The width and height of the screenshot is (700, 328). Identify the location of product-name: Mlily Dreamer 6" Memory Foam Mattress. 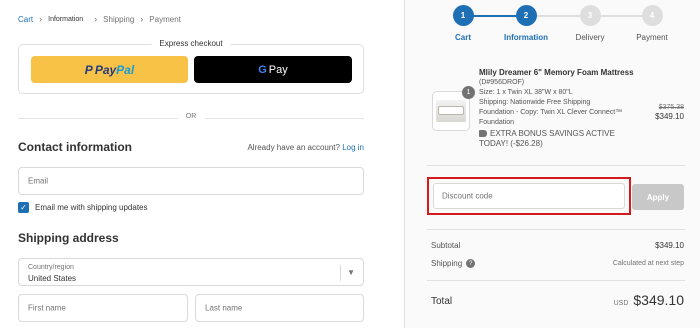
(556, 72).